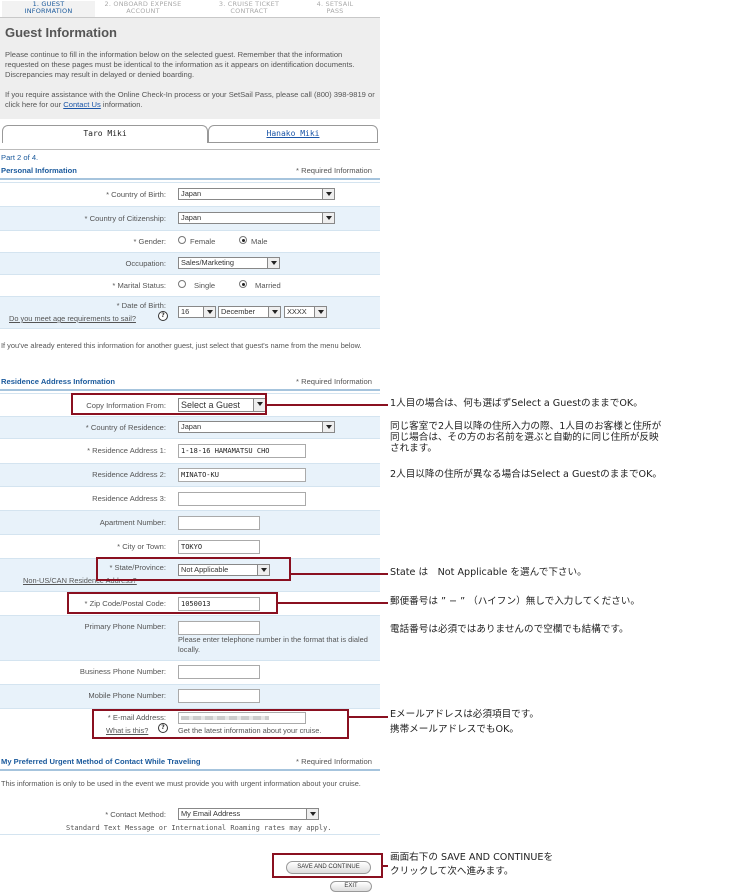 The width and height of the screenshot is (738, 896). Describe the element at coordinates (488, 572) in the screenshot. I see `annotation-state: State は Not Applicable を選んで下さい。` at that location.